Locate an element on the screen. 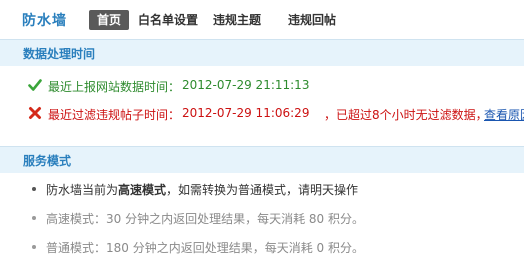 Image resolution: width=524 pixels, height=256 pixels. current-mode-prefix: 防水墙当前为 is located at coordinates (82, 190).